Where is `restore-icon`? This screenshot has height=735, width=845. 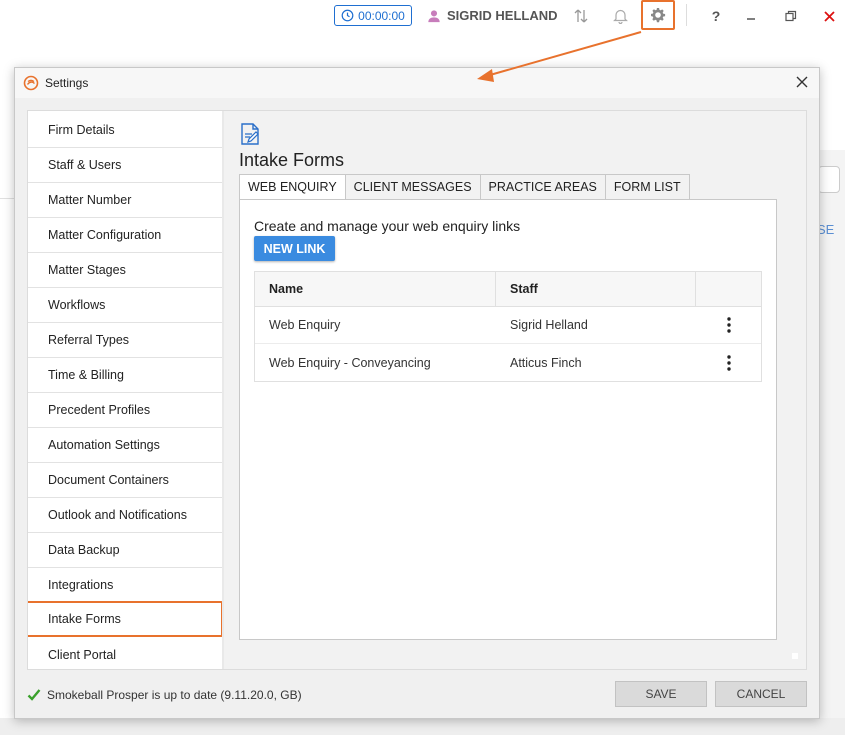
restore-icon is located at coordinates (791, 16).